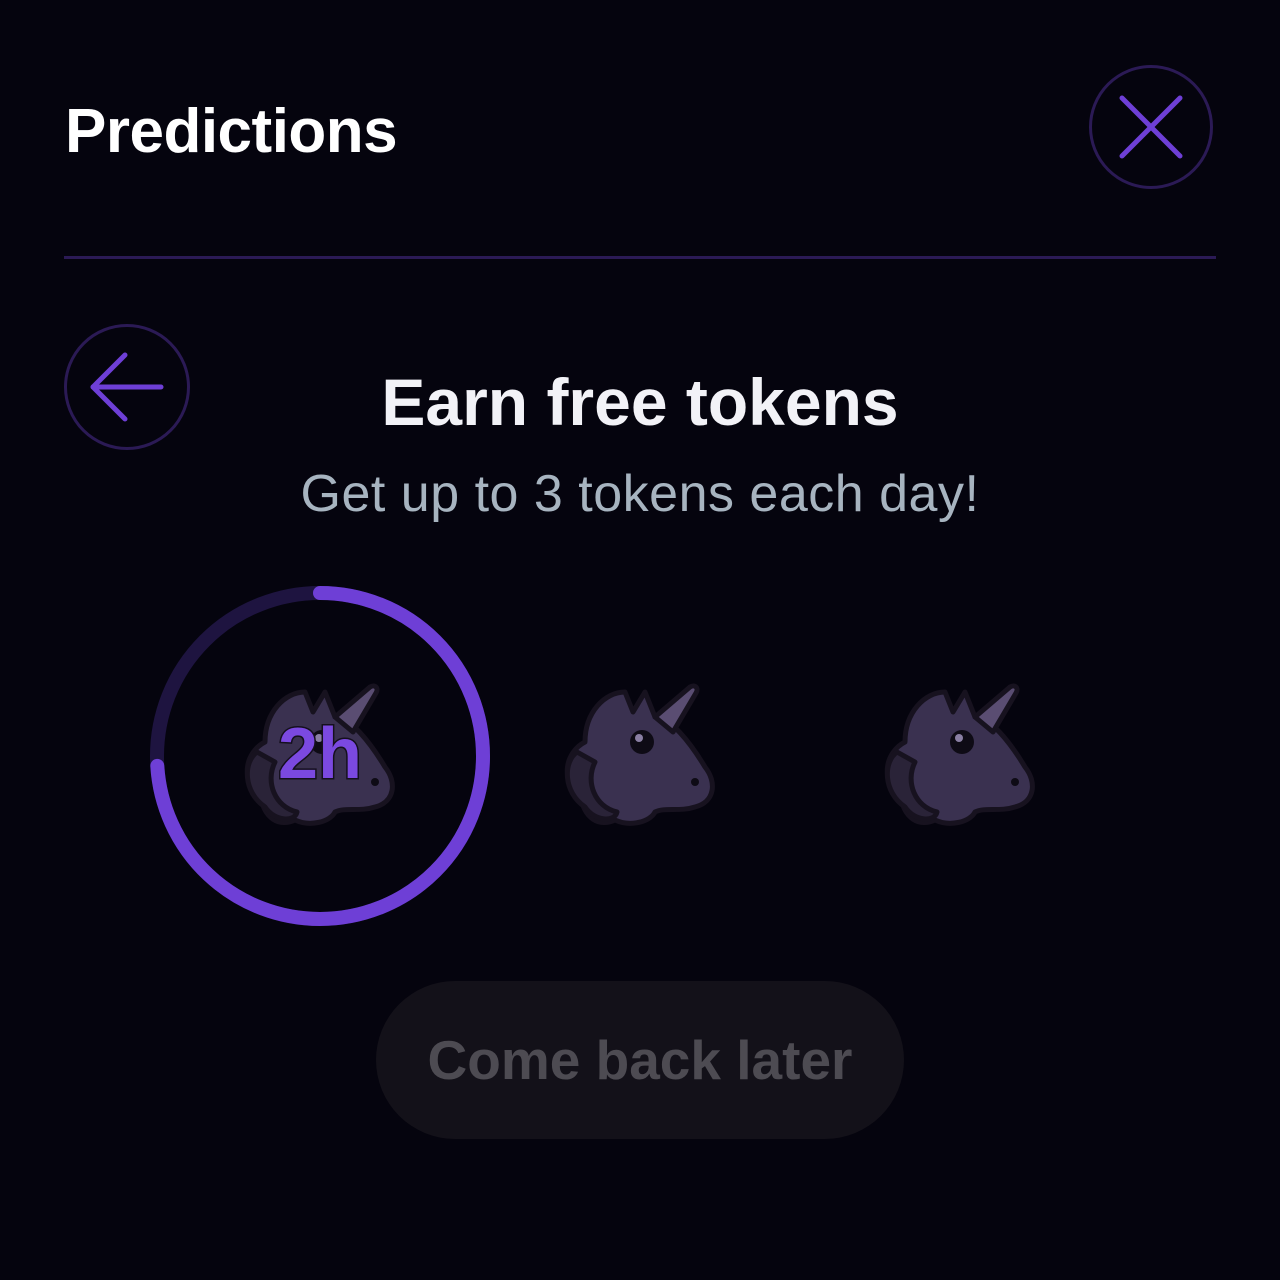  What do you see at coordinates (640, 402) in the screenshot?
I see `section-heading: Earn free tokens` at bounding box center [640, 402].